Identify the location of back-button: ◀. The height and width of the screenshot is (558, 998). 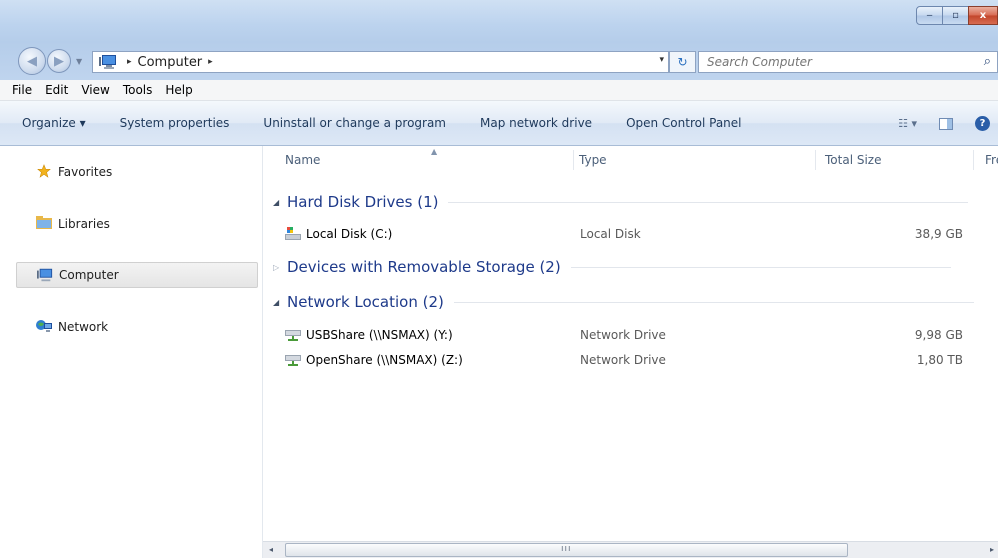
(32, 61).